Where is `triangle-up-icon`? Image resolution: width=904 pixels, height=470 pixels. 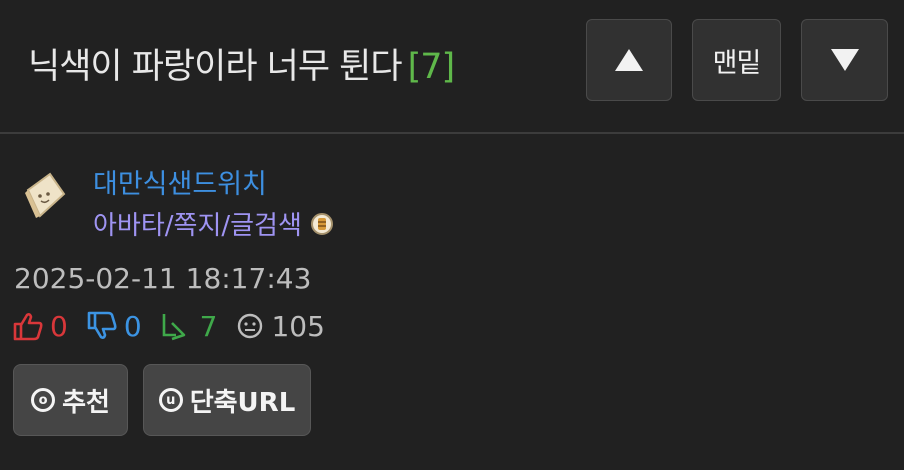
triangle-up-icon is located at coordinates (629, 60).